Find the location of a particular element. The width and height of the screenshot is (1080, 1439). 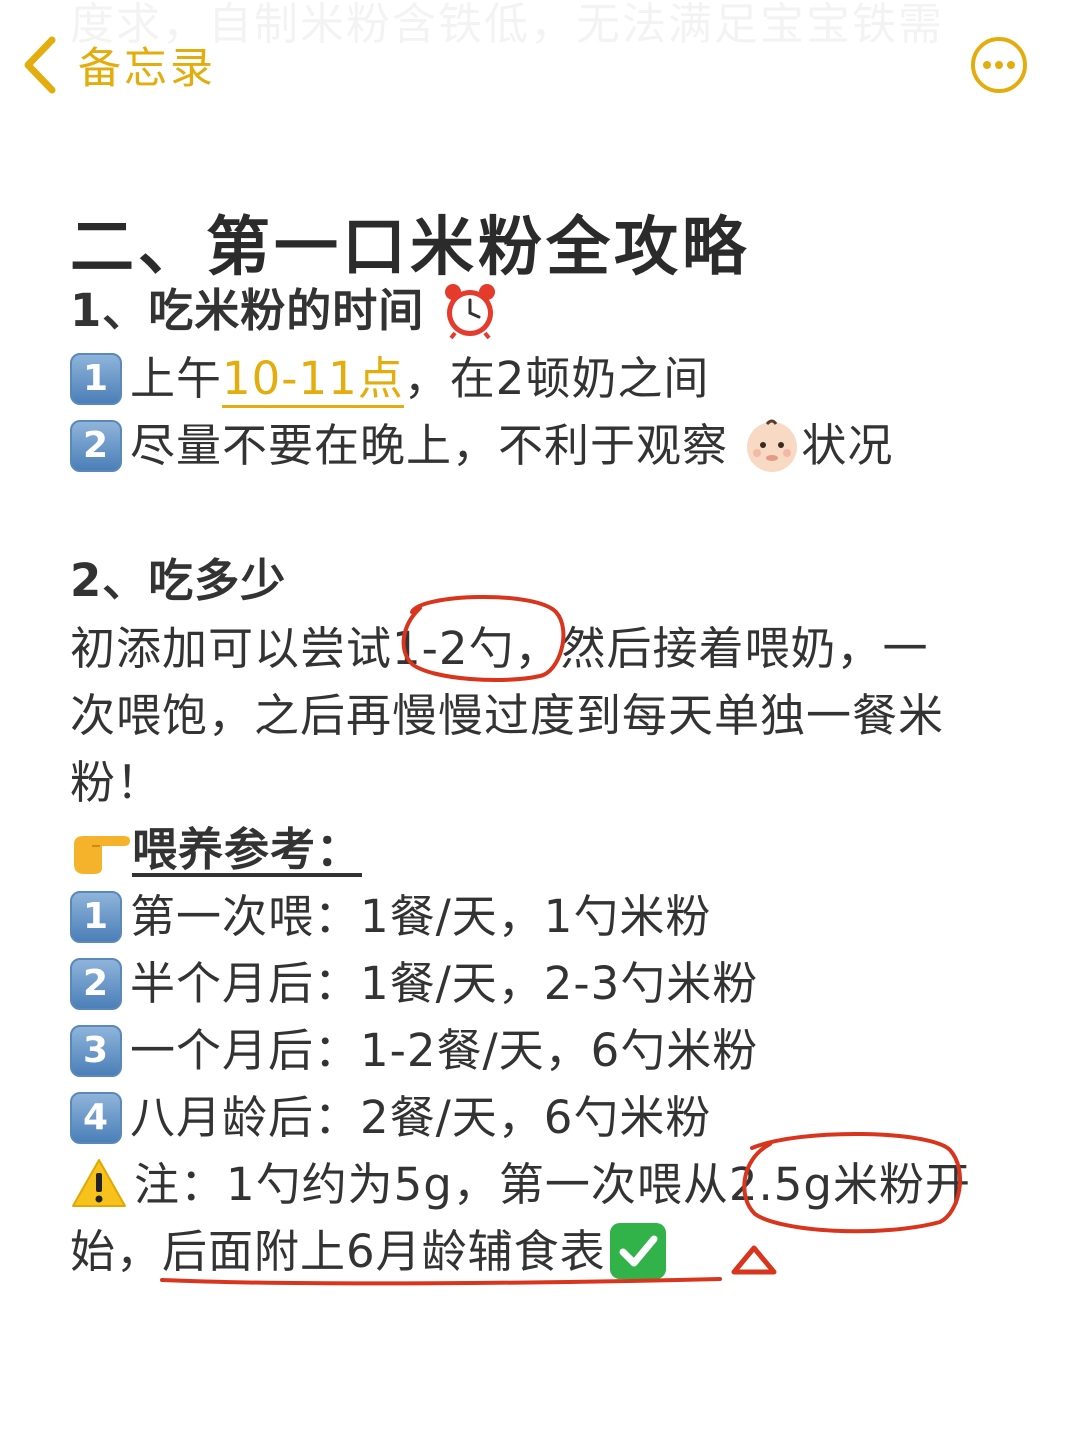

back-label: 备忘录 is located at coordinates (147, 69).